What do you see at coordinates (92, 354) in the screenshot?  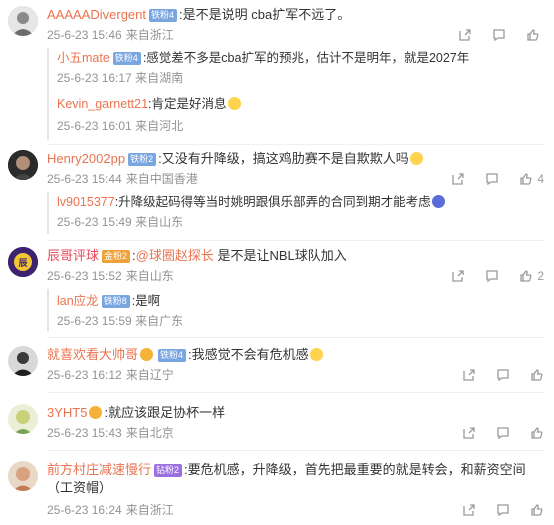 I see `username: 就喜欢看大帅哥` at bounding box center [92, 354].